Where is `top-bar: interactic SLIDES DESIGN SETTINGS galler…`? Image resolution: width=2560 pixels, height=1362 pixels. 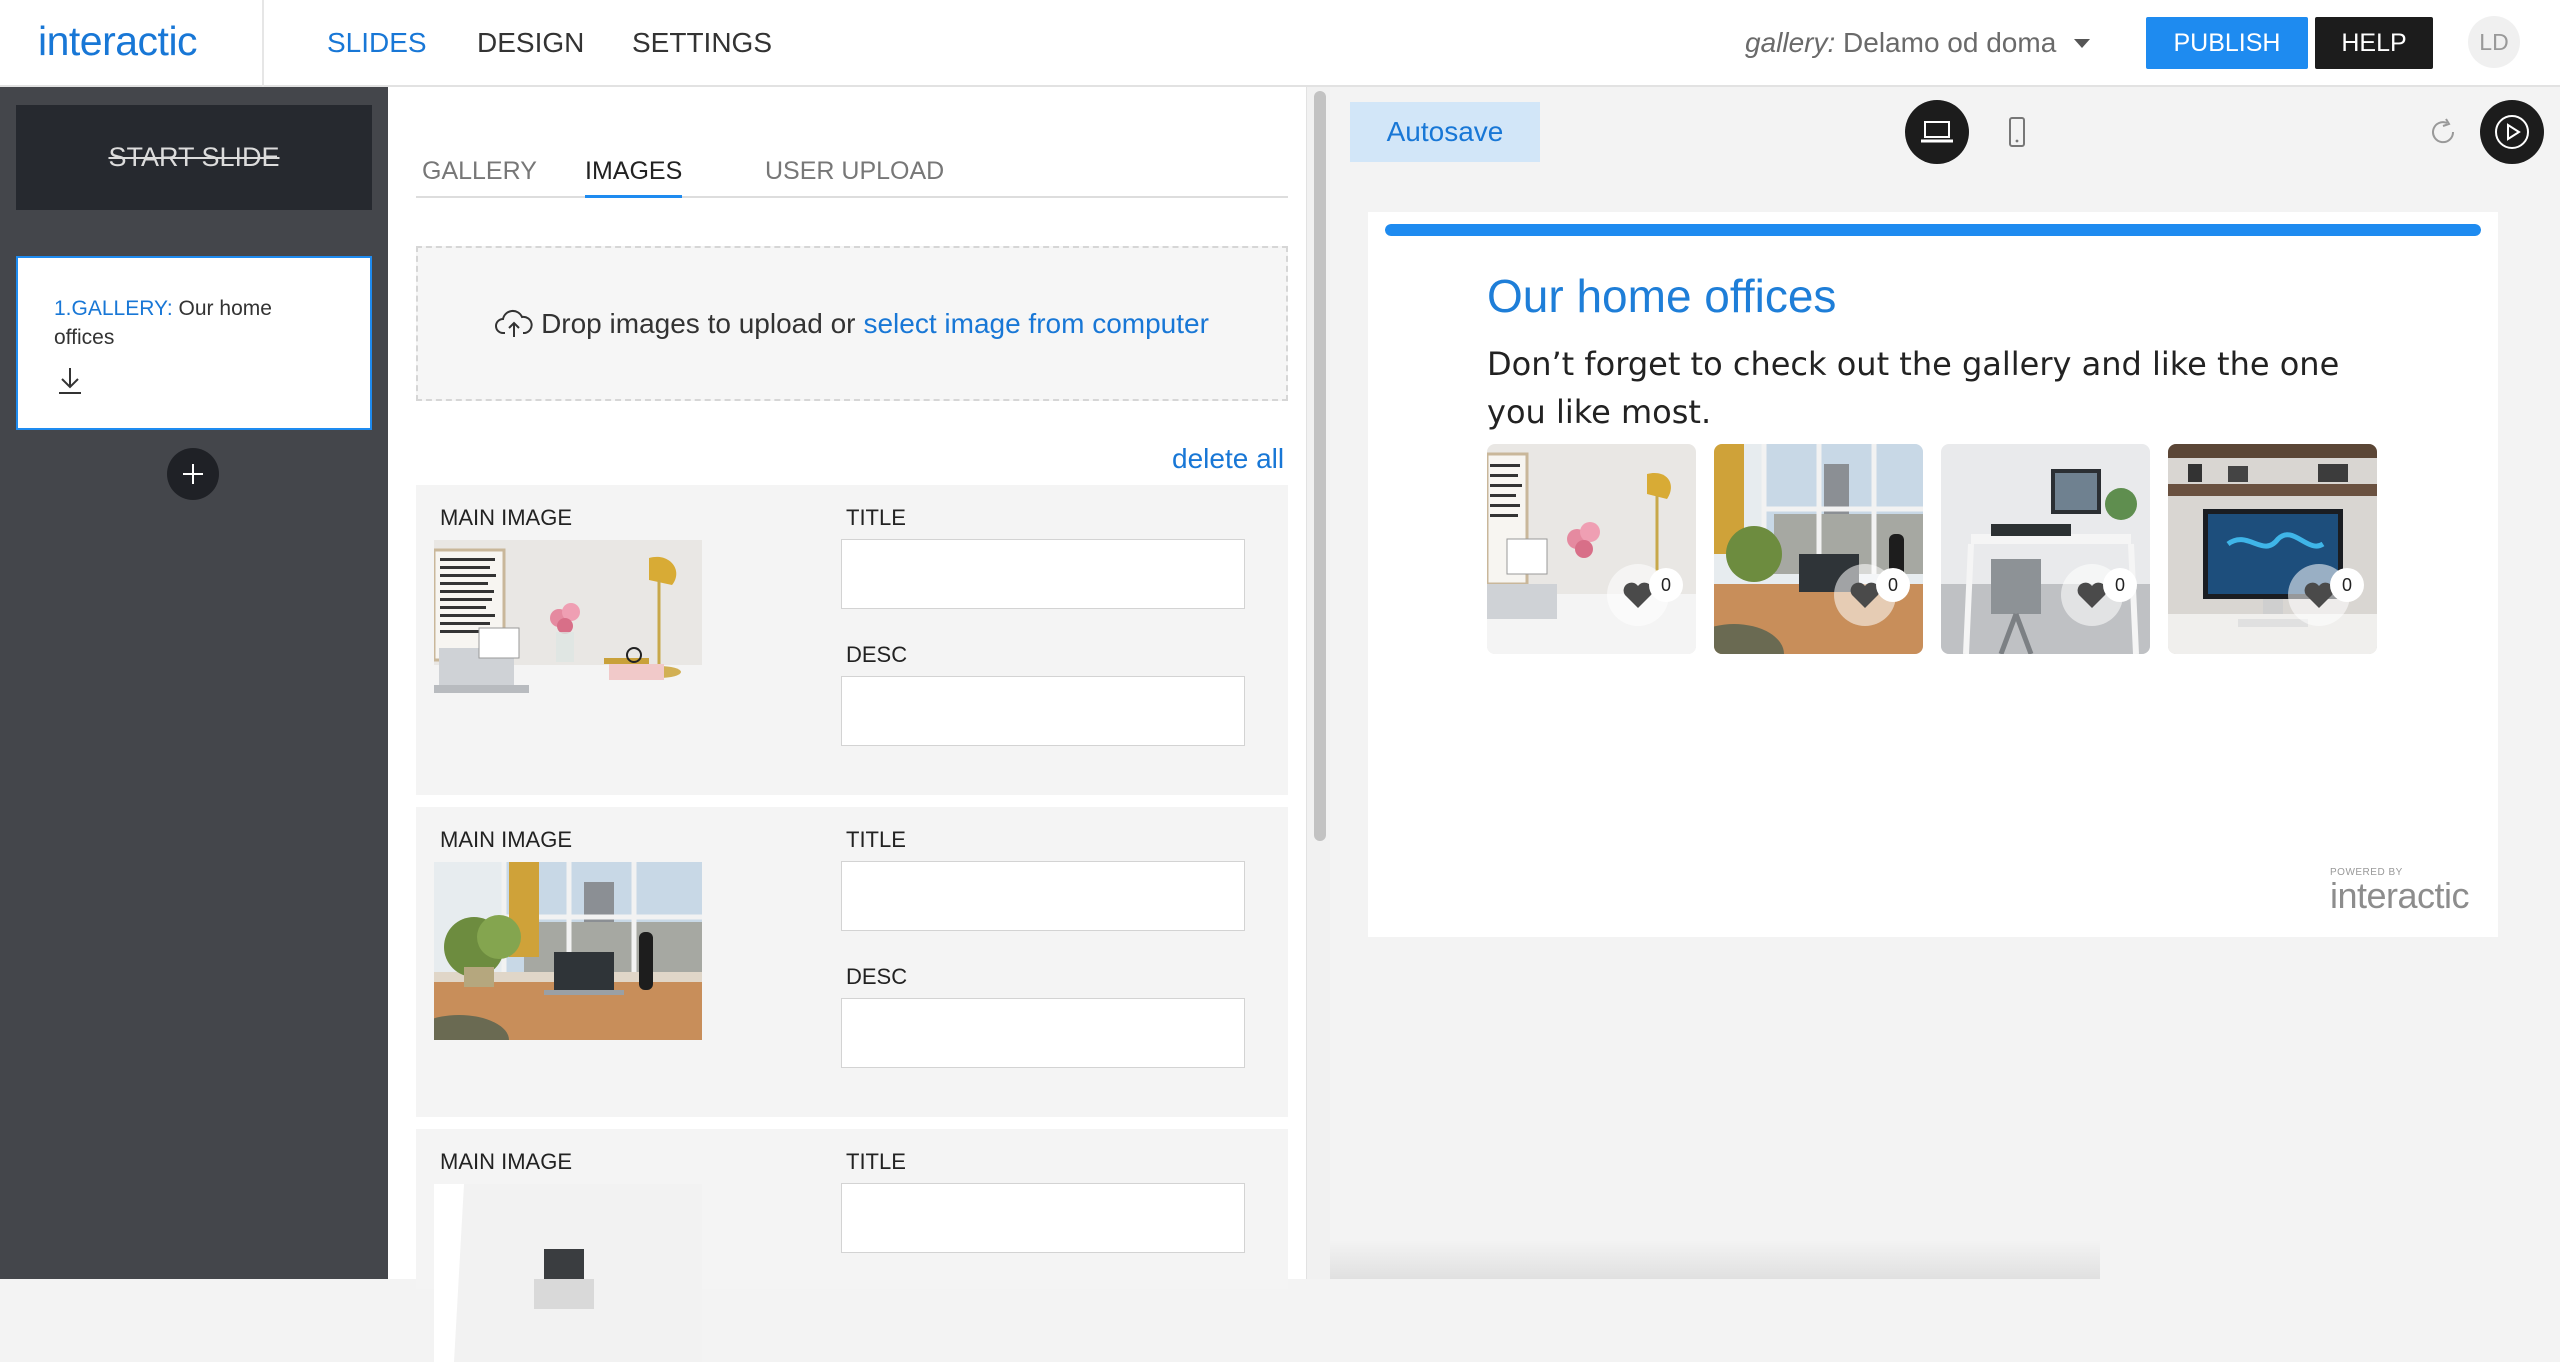
top-bar: interactic SLIDES DESIGN SETTINGS galler… is located at coordinates (1280, 43).